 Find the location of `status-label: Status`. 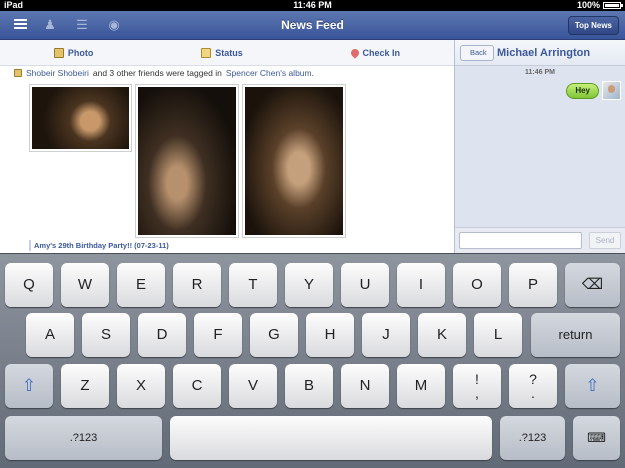

status-label: Status is located at coordinates (229, 52).